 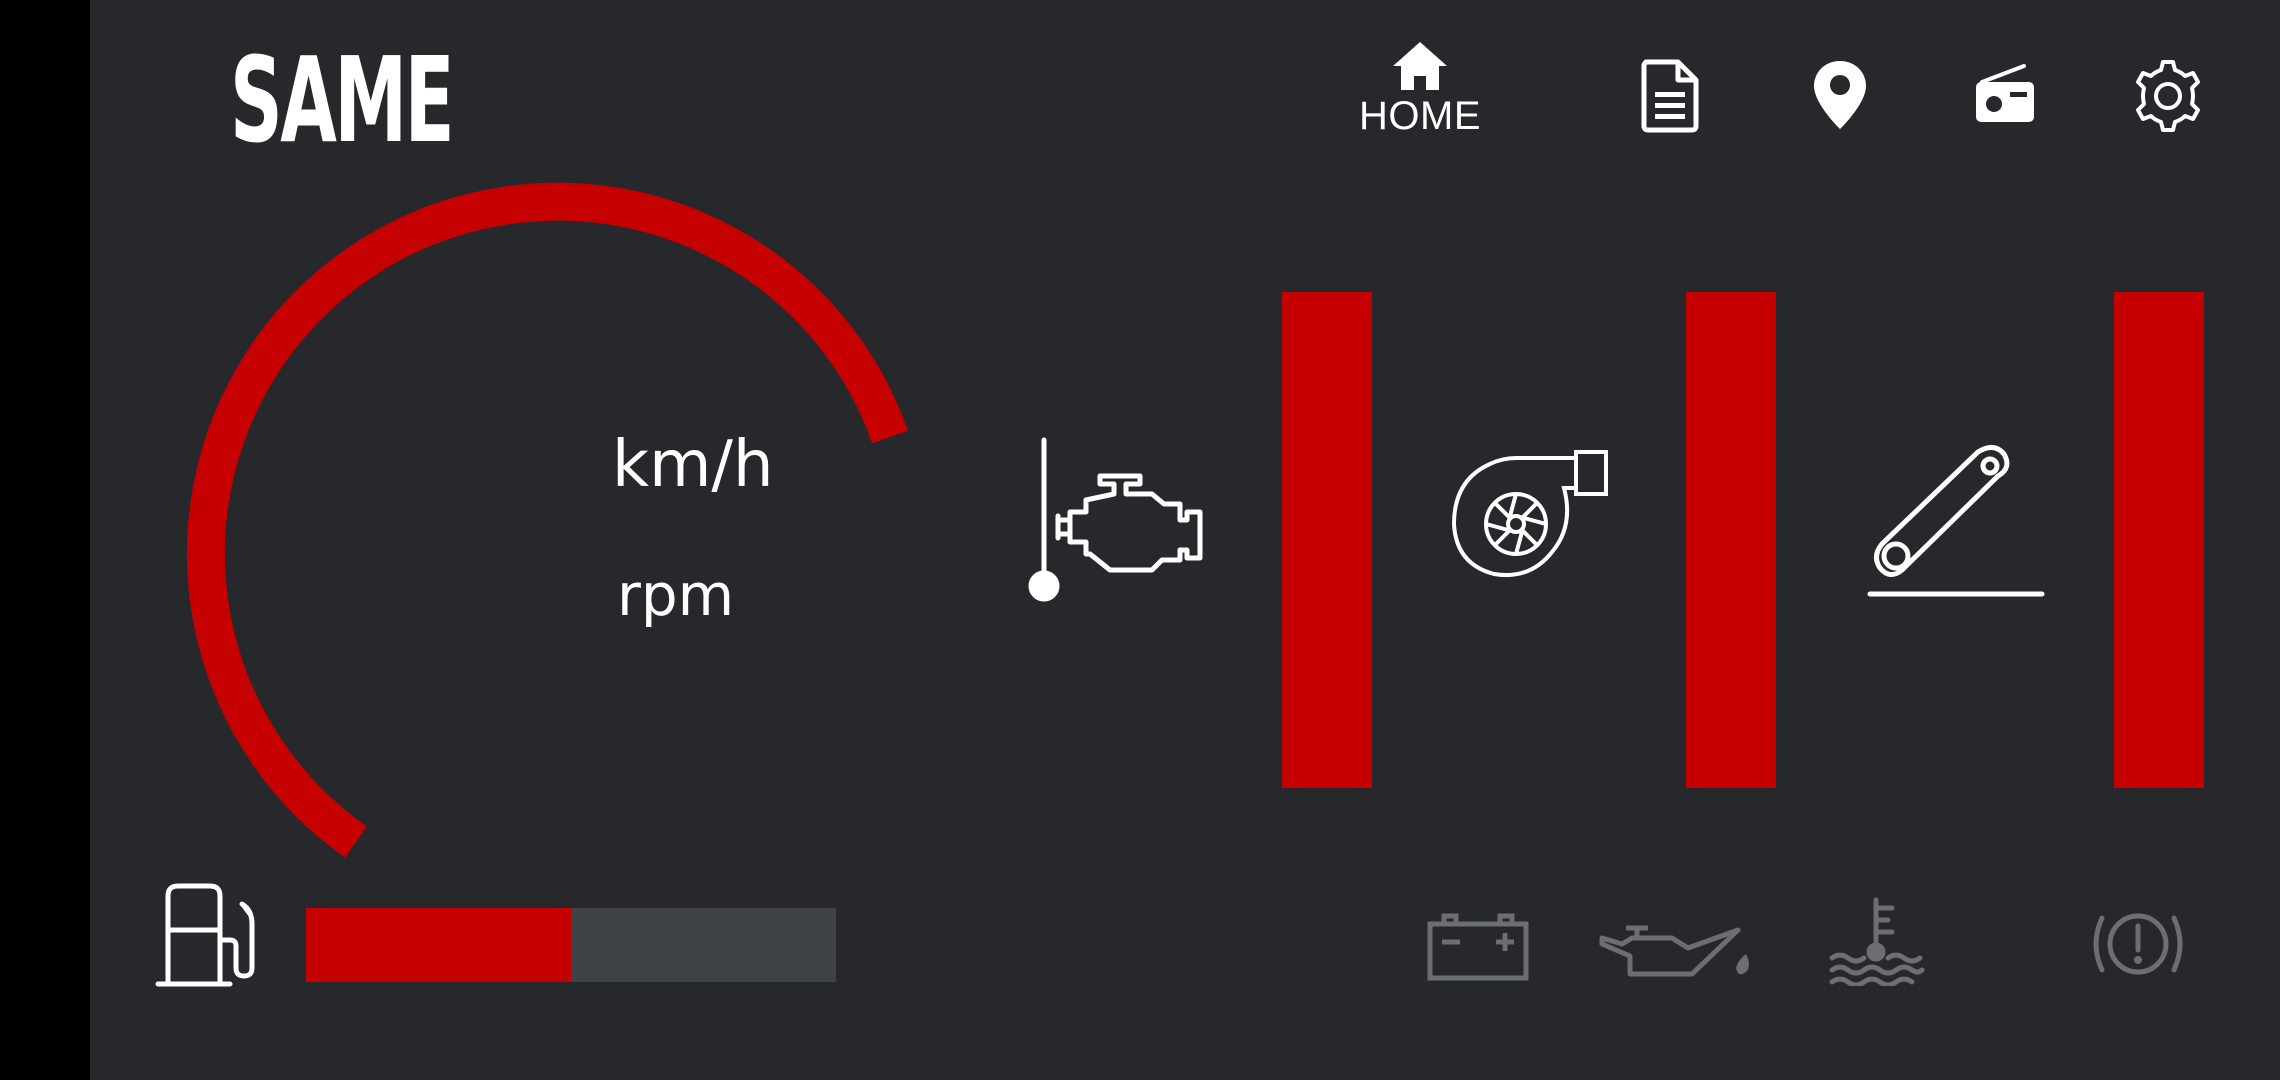 I want to click on oil-pressure-icon, so click(x=1674, y=951).